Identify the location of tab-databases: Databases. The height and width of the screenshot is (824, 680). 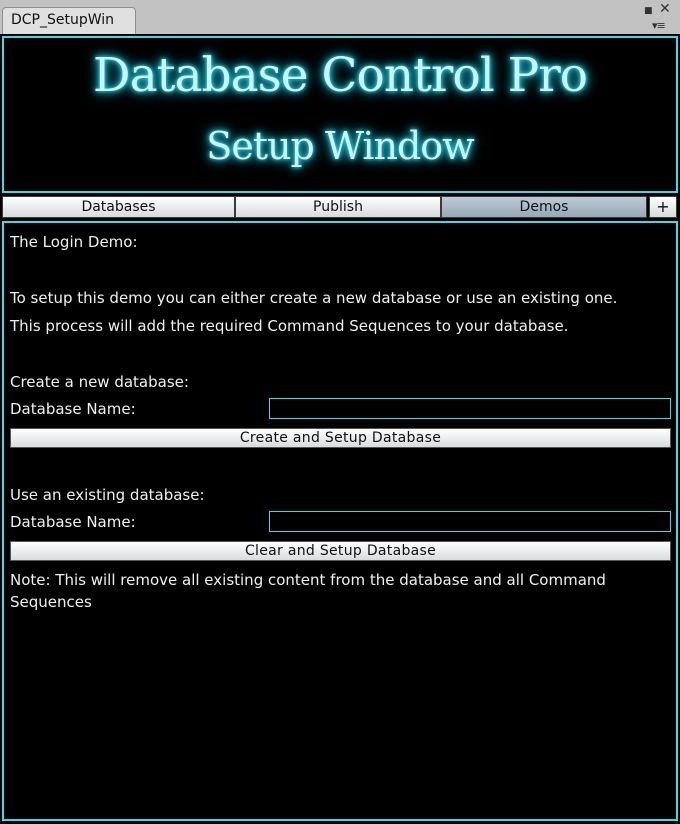
(118, 207).